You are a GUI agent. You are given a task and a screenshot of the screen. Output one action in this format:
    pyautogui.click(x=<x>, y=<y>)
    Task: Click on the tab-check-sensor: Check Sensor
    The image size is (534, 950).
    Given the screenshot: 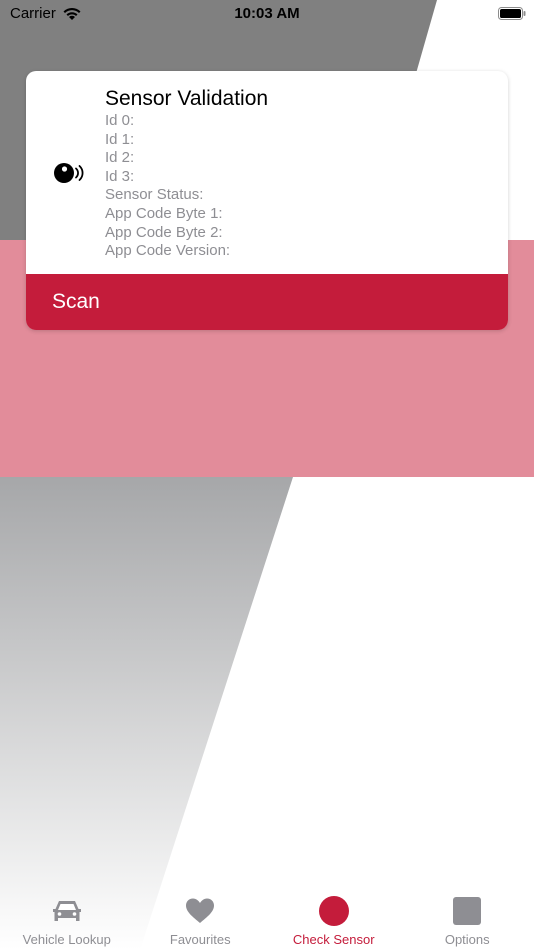 What is the action you would take?
    pyautogui.click(x=334, y=918)
    